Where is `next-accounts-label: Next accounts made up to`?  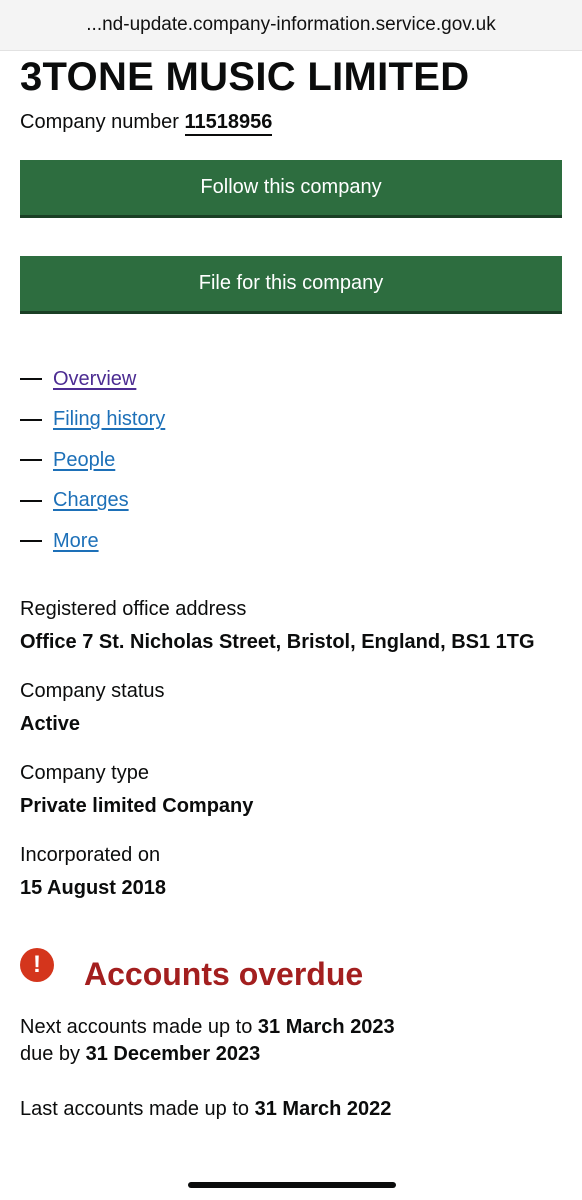 next-accounts-label: Next accounts made up to is located at coordinates (136, 1026).